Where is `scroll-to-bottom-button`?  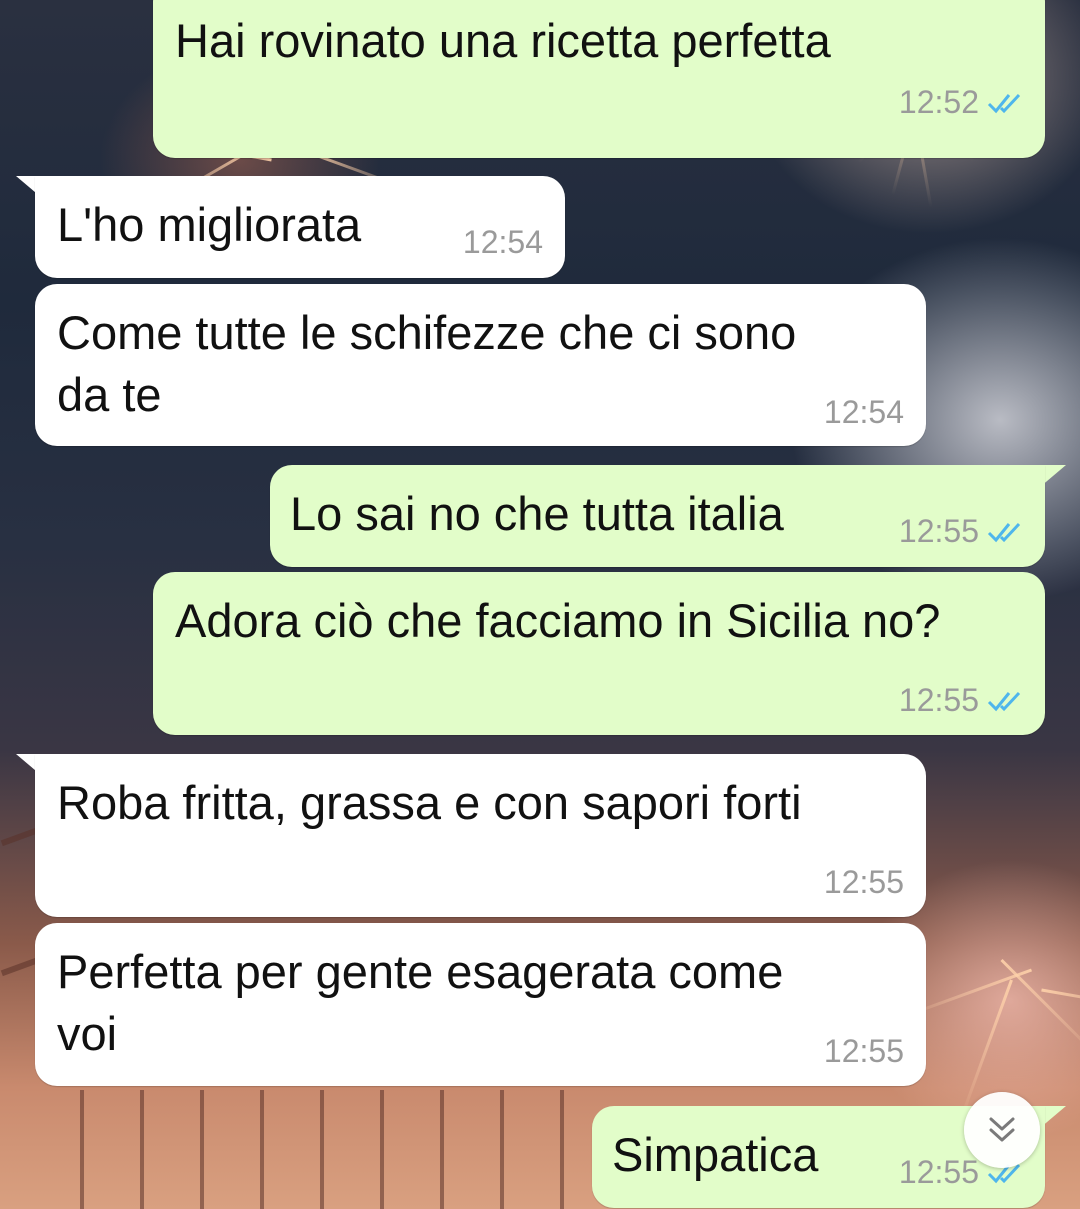
scroll-to-bottom-button is located at coordinates (1002, 1130).